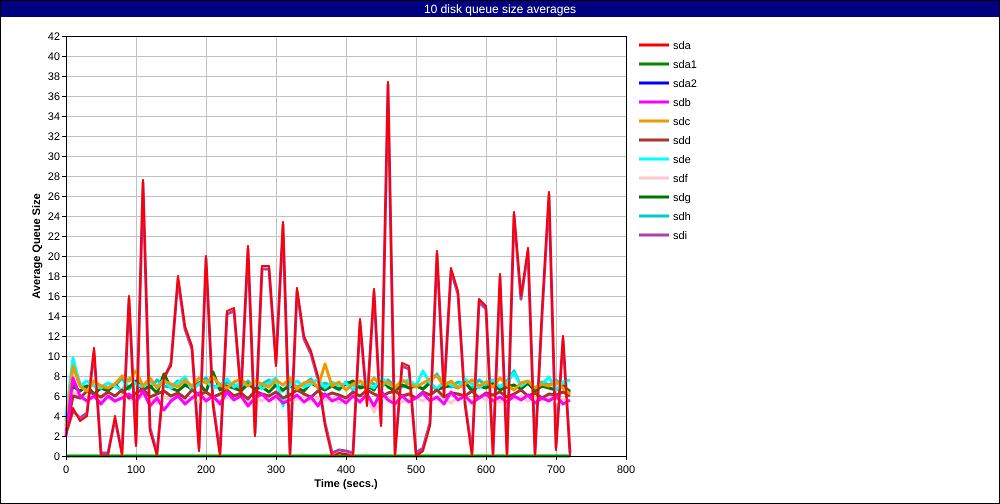 This screenshot has height=504, width=1000. Describe the element at coordinates (682, 141) in the screenshot. I see `legend-label: sdd` at that location.